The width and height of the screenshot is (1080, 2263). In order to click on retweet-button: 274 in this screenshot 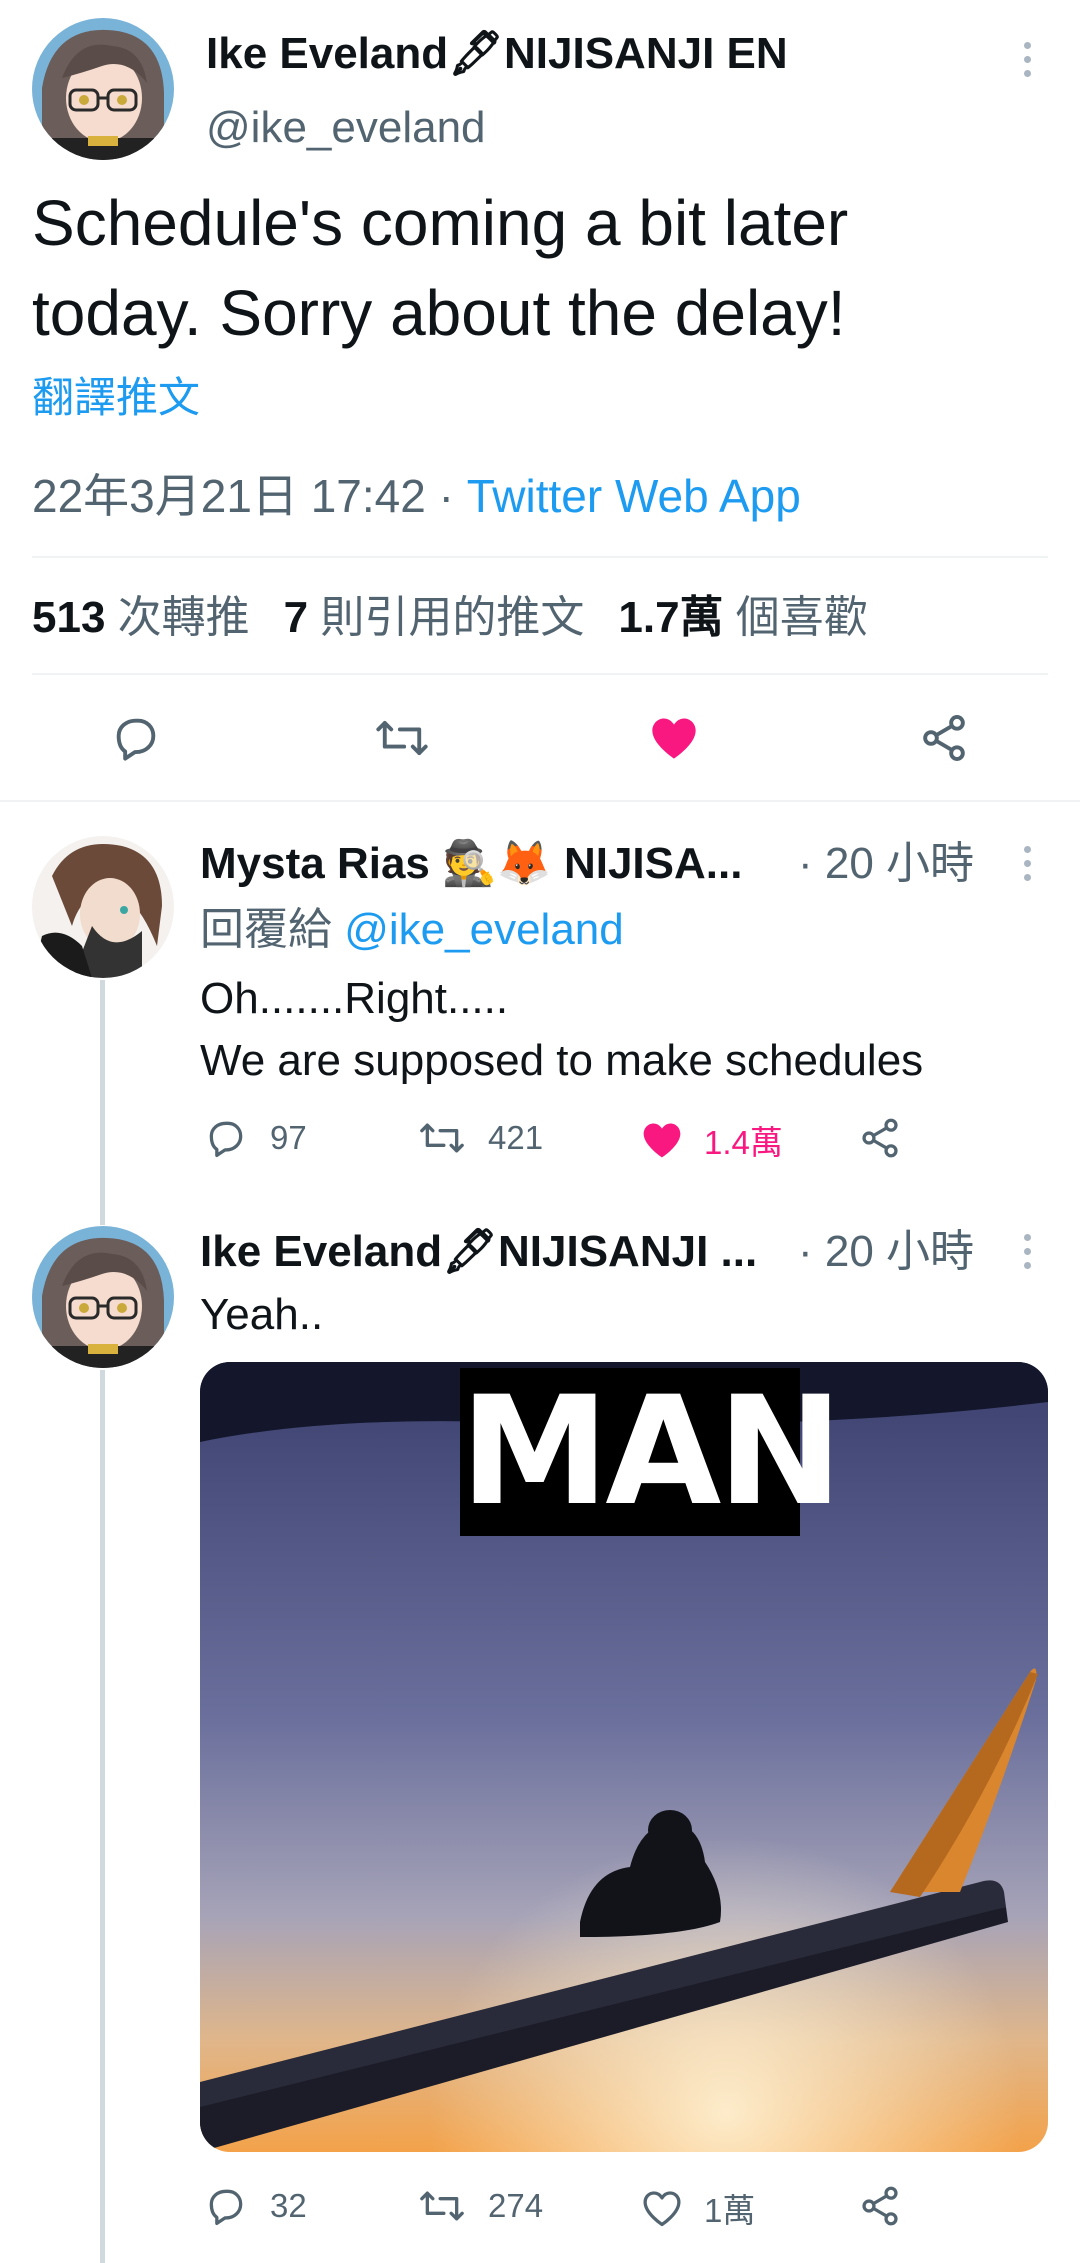, I will do `click(480, 2206)`.